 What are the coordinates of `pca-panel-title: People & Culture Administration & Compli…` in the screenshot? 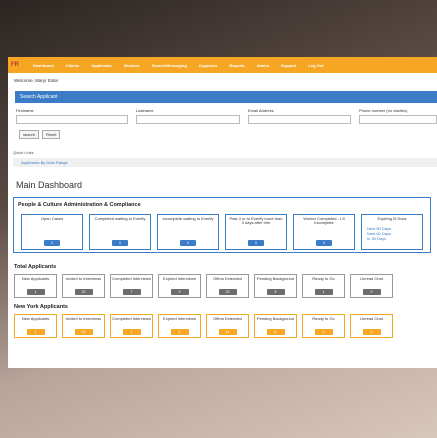 It's located at (79, 205).